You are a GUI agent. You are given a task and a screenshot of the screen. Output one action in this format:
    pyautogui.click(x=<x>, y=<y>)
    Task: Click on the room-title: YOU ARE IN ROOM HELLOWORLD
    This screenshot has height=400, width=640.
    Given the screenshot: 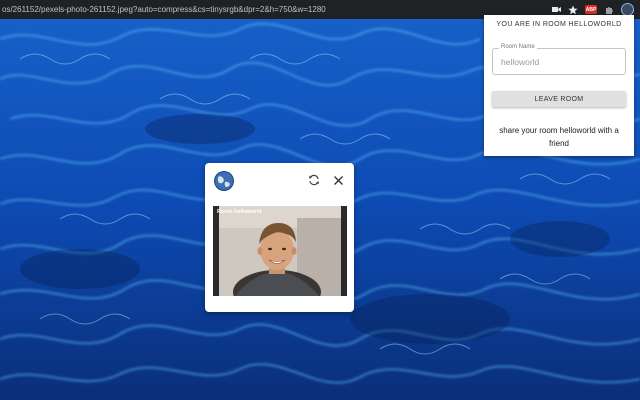 What is the action you would take?
    pyautogui.click(x=559, y=24)
    